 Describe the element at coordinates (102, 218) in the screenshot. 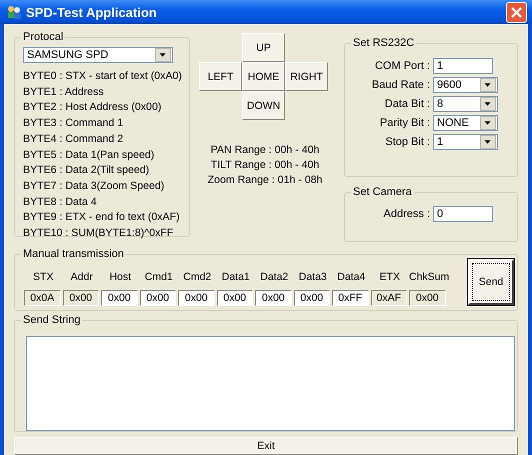

I see `byte-description: BYTE9 : ETX - end fo text (0xAF)` at that location.